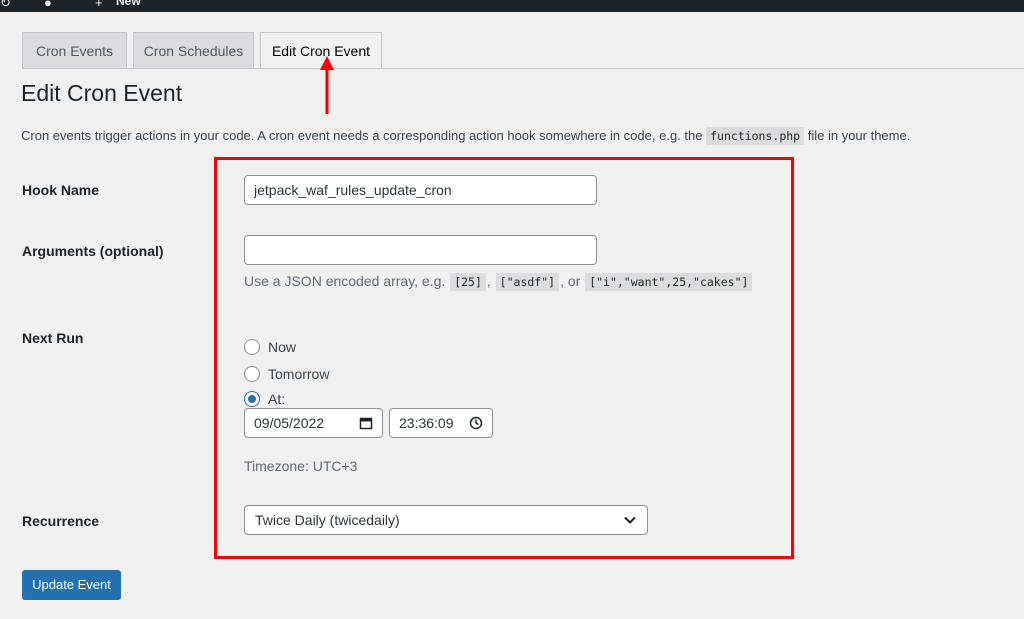 Image resolution: width=1024 pixels, height=619 pixels. Describe the element at coordinates (446, 520) in the screenshot. I see `recurrence-select: Twice Daily (twicedaily)` at that location.